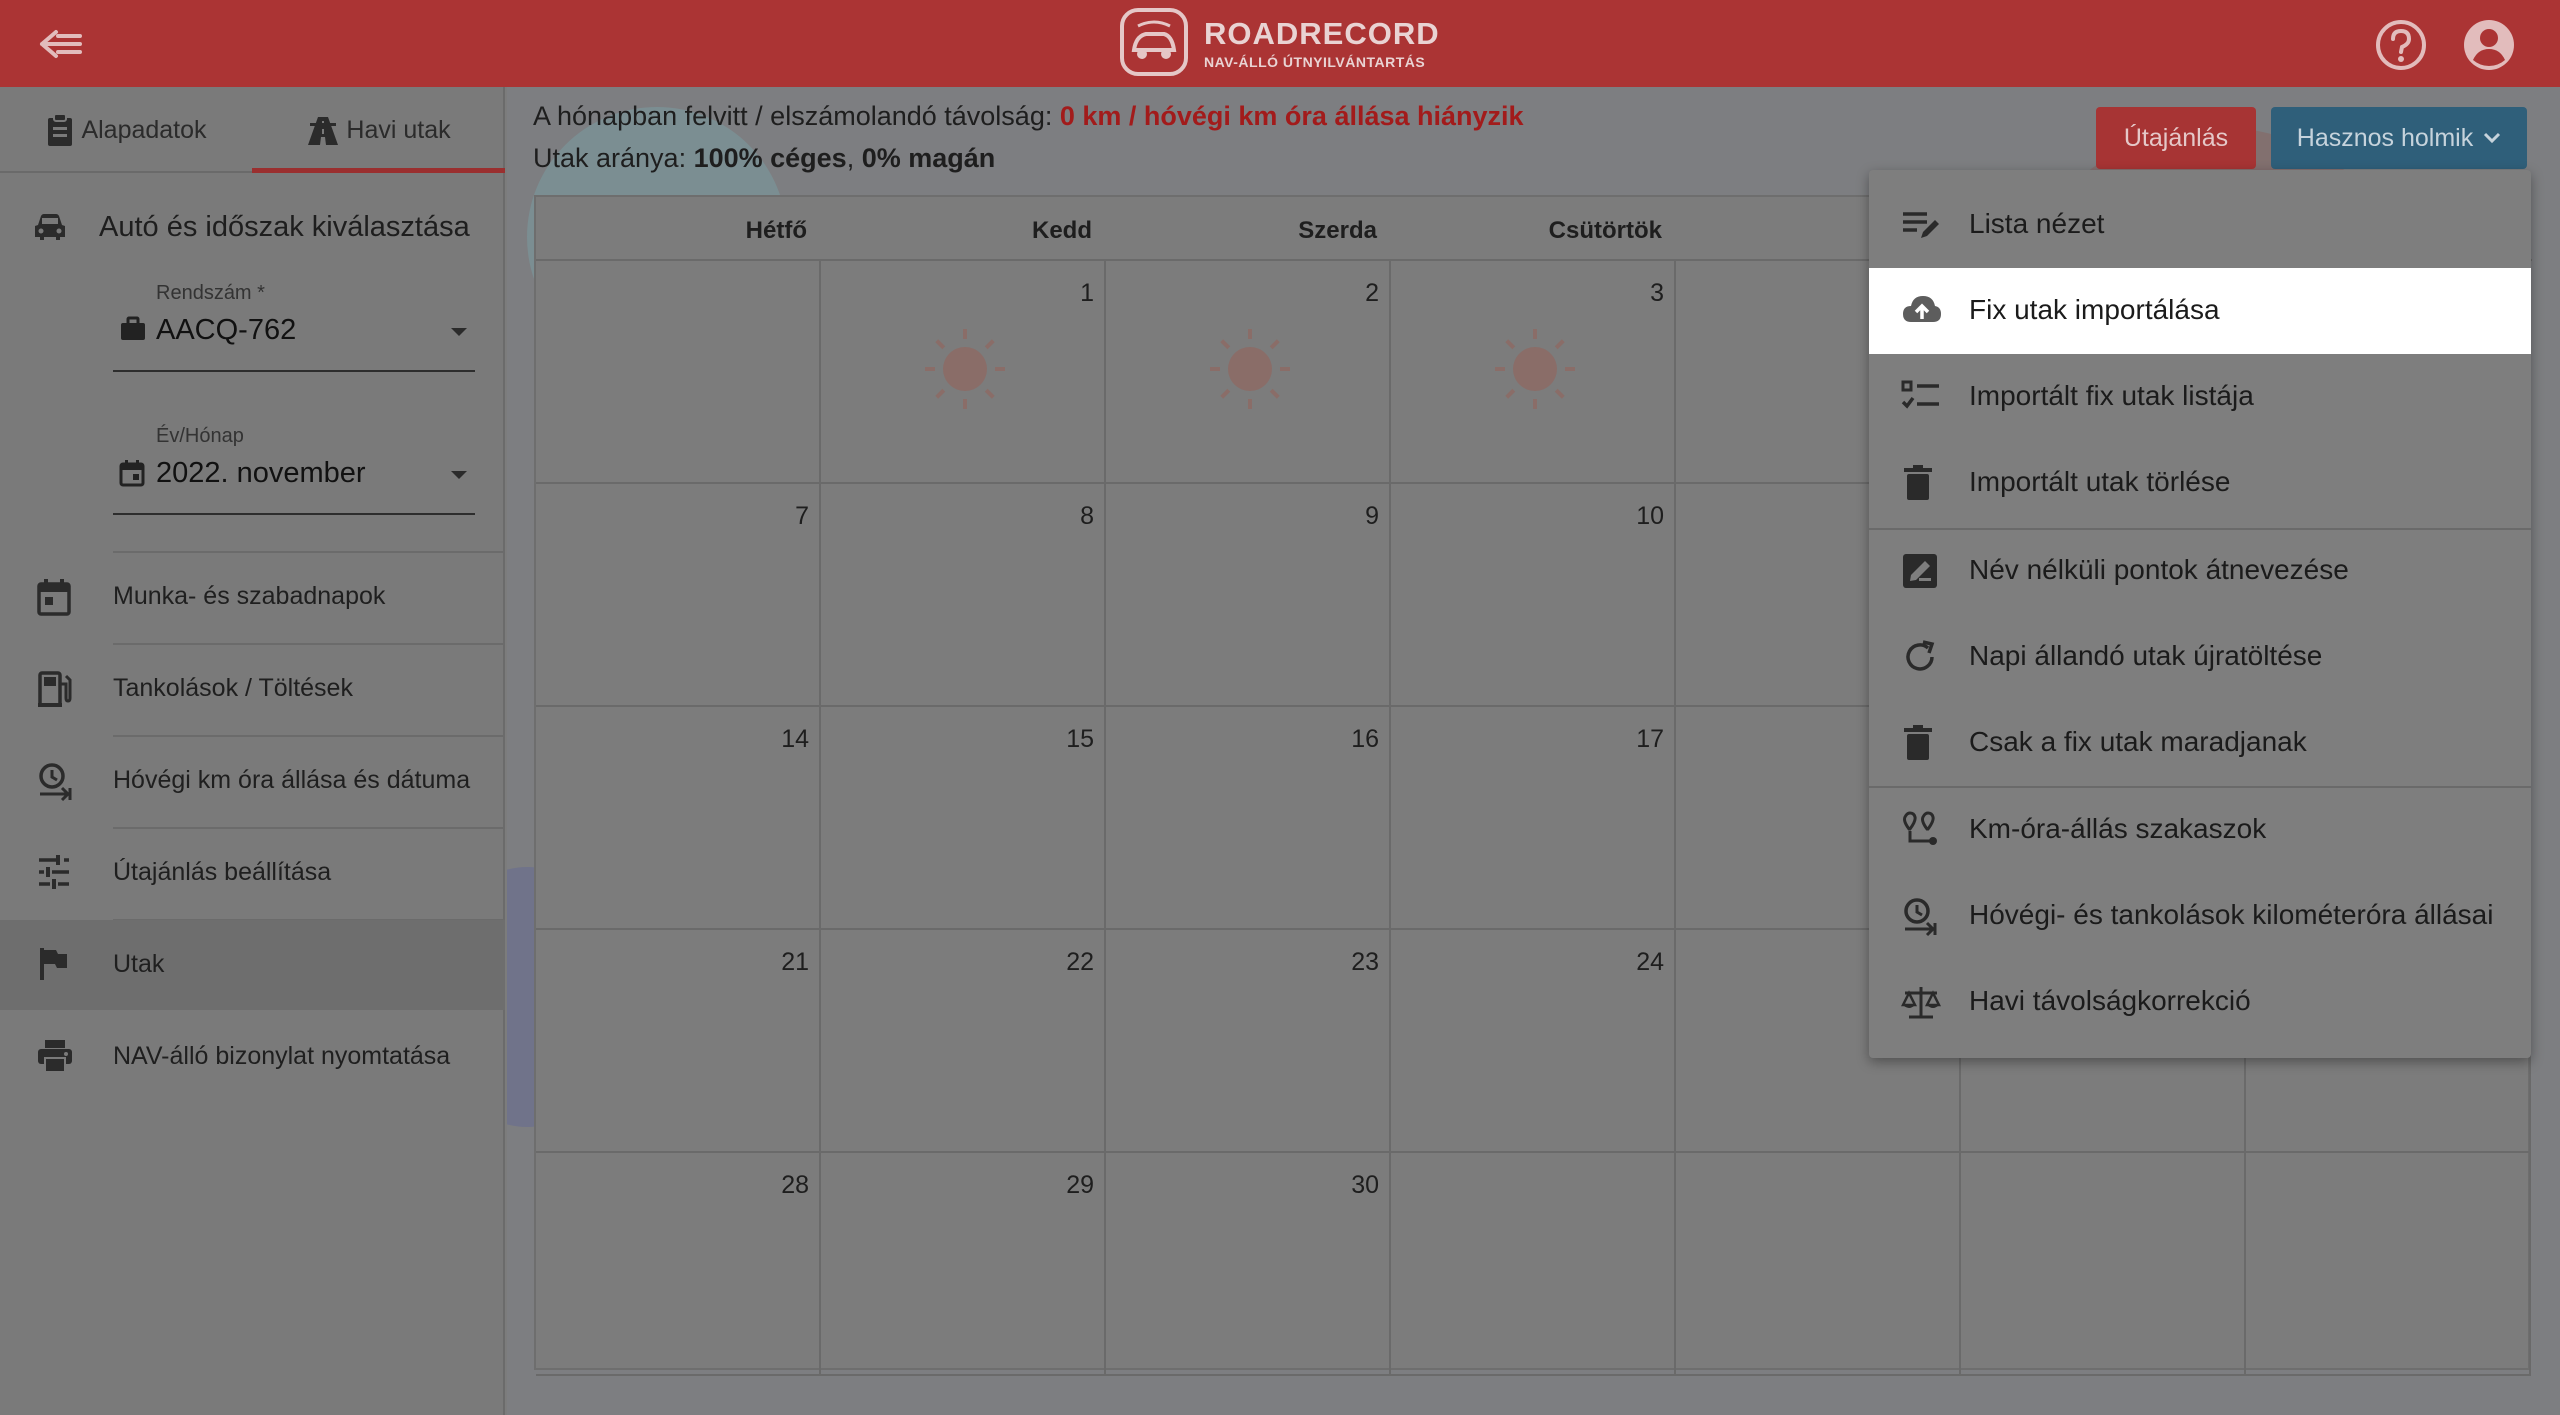  What do you see at coordinates (2489, 45) in the screenshot?
I see `account-circle-icon` at bounding box center [2489, 45].